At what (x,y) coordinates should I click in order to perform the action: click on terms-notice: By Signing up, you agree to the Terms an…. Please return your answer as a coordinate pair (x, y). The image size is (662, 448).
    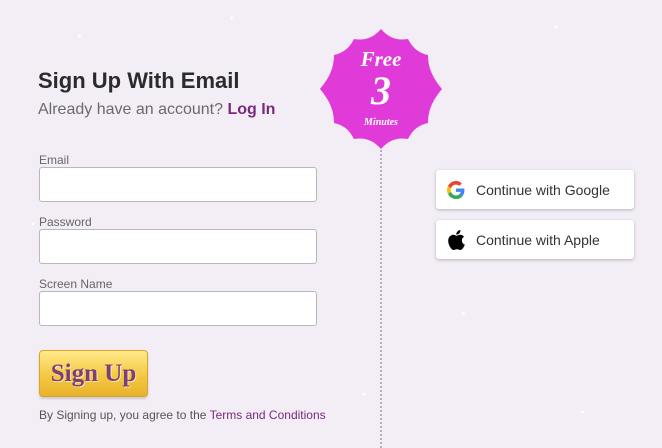
    Looking at the image, I should click on (182, 415).